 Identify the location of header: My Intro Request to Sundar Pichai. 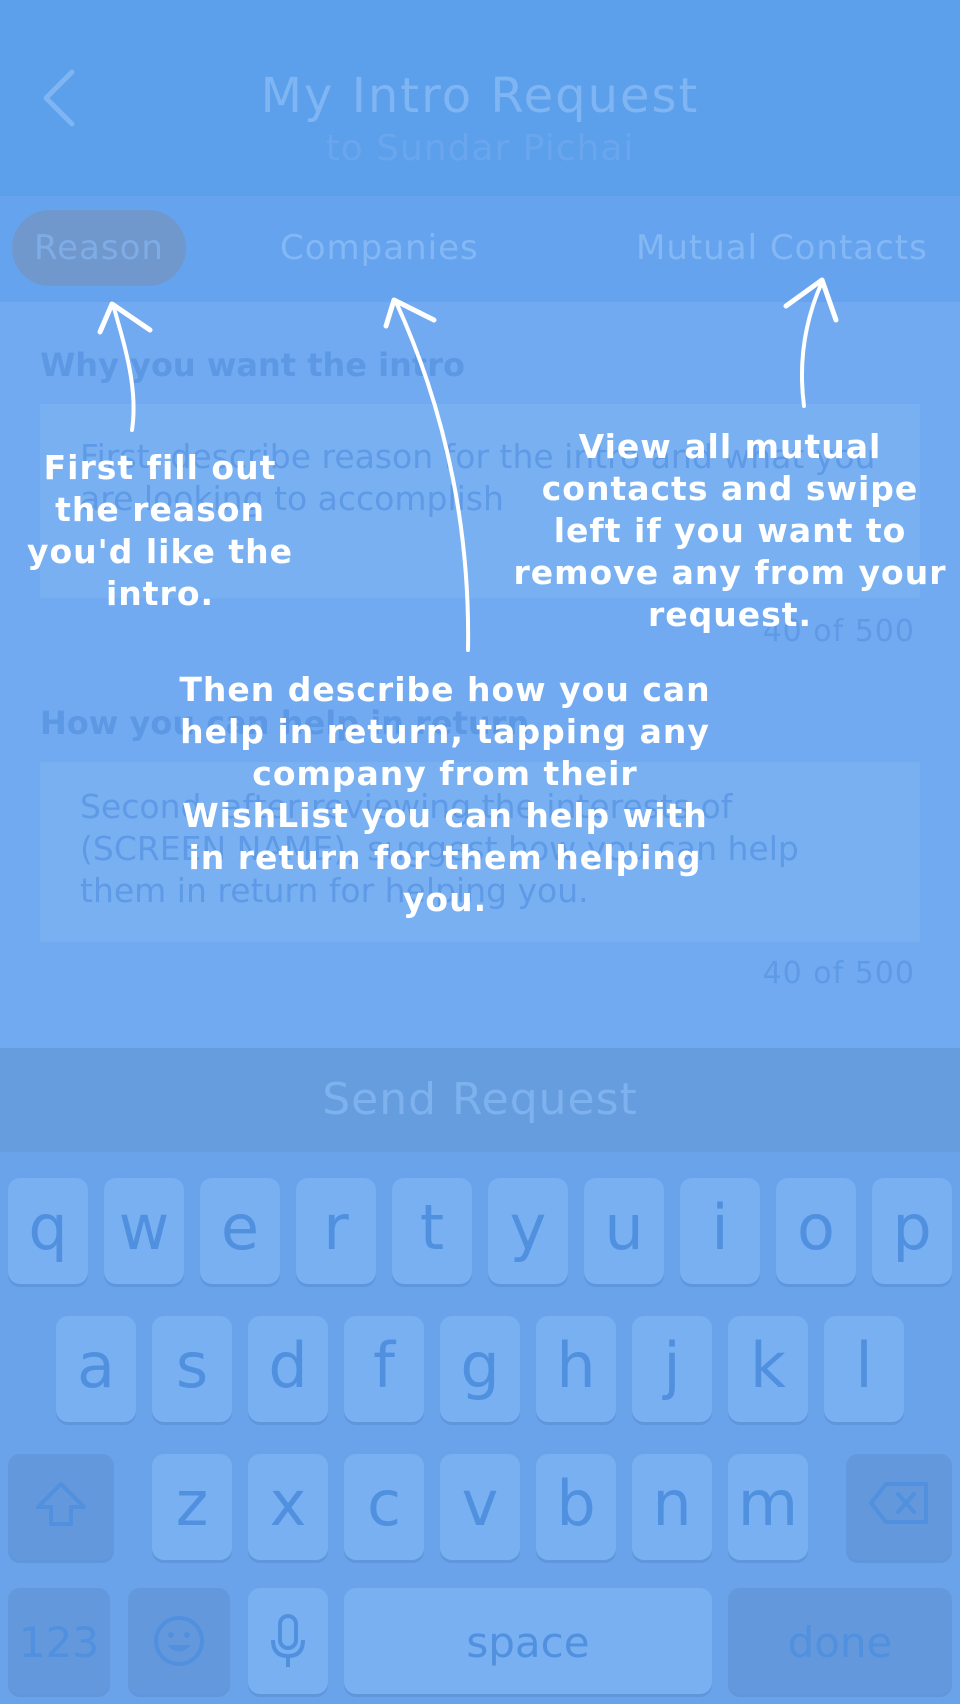
(480, 98).